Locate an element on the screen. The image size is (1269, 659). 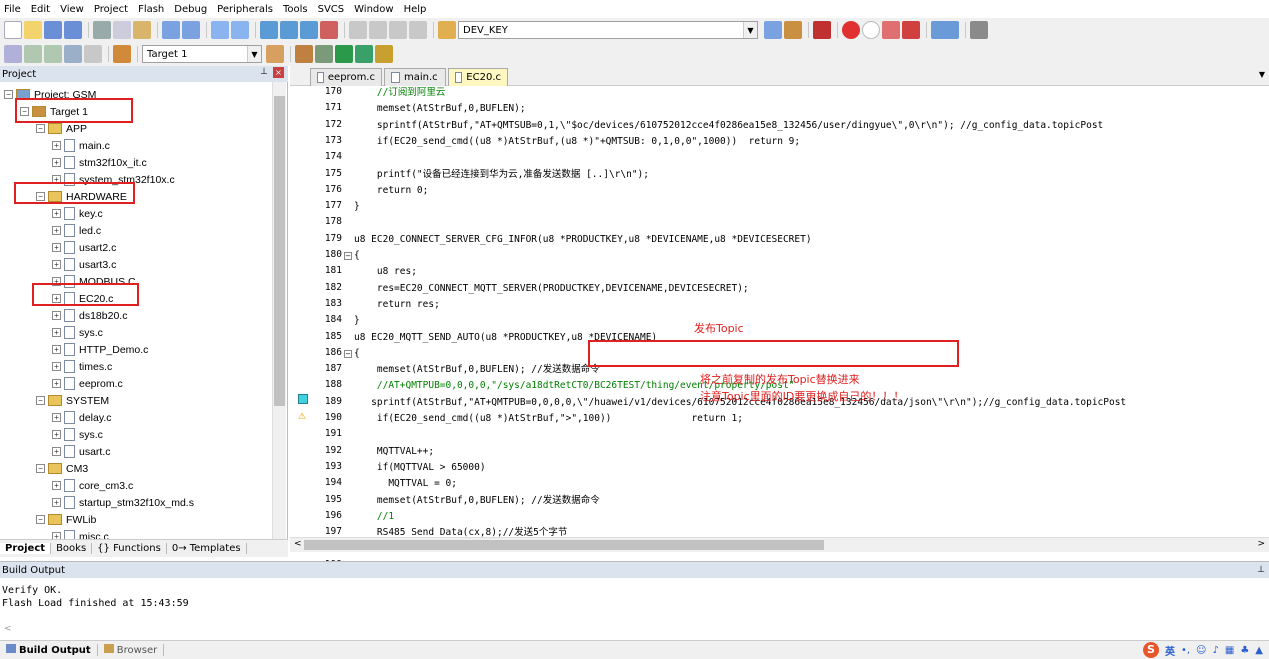
tree-file: + usart2.c is located at coordinates (84, 247).